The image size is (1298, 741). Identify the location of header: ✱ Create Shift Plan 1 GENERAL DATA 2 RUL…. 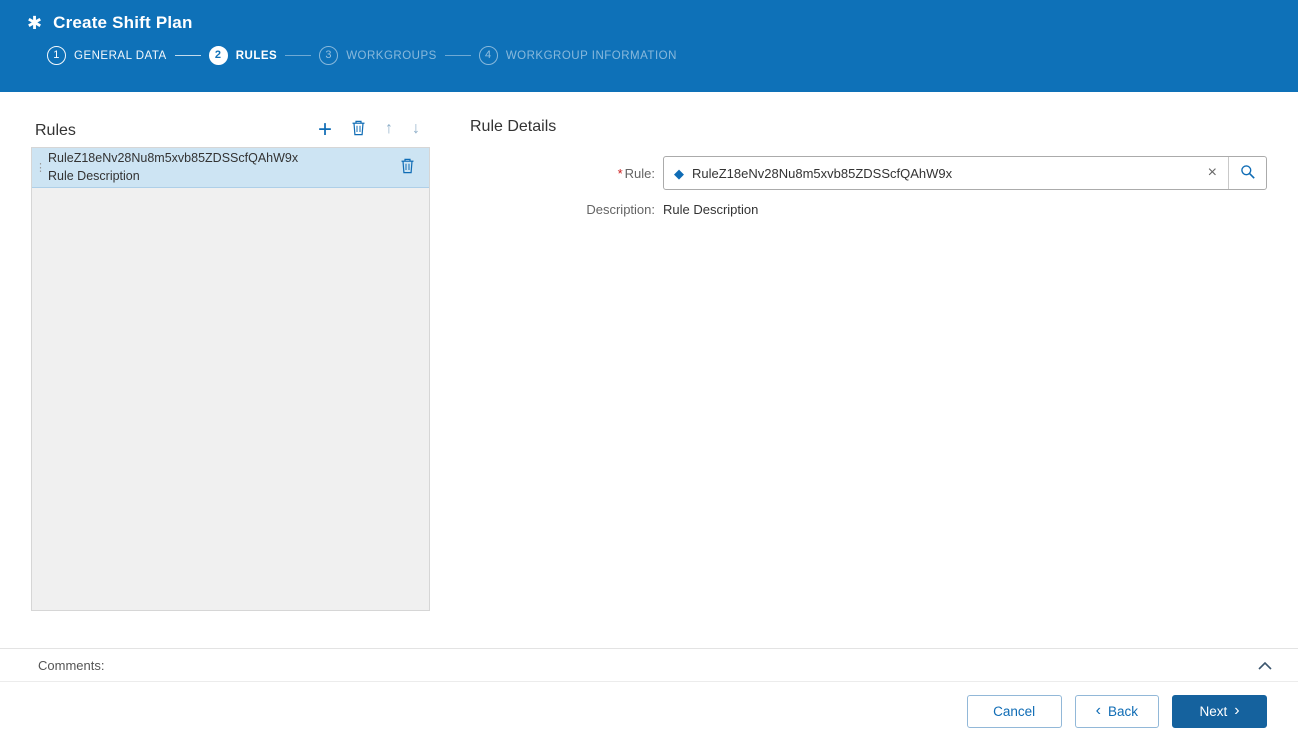
(649, 46).